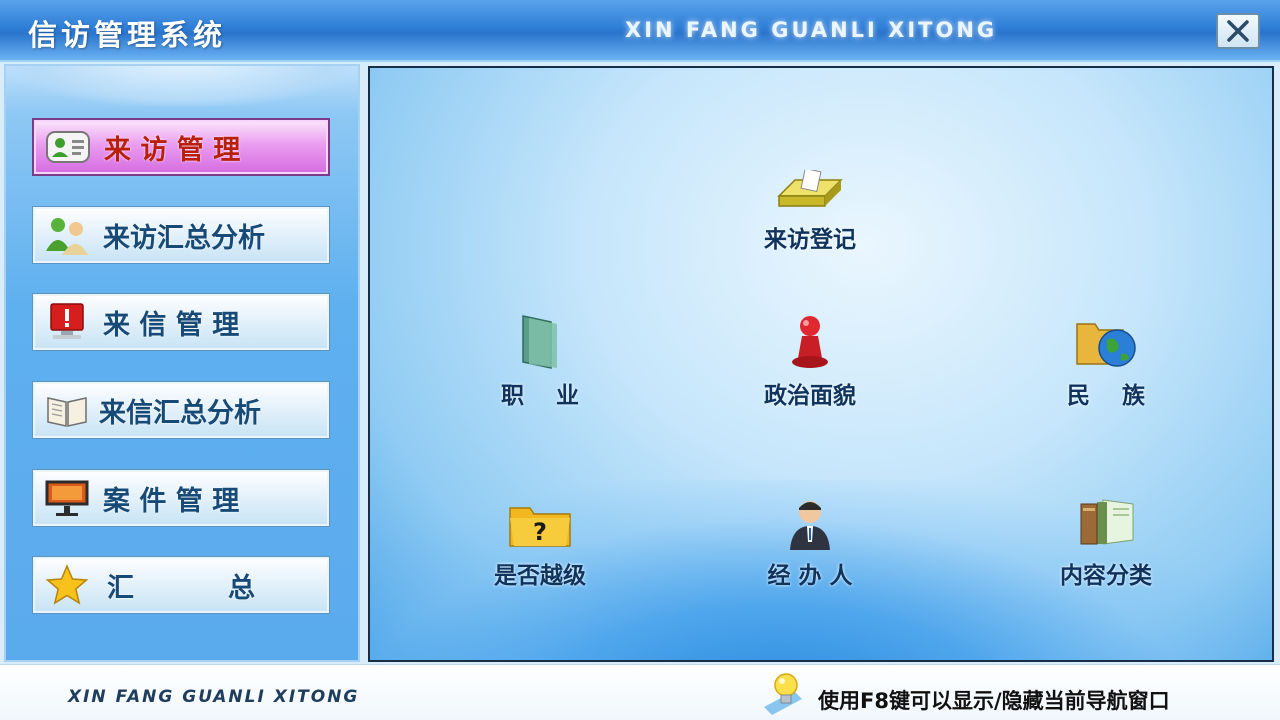  What do you see at coordinates (67, 235) in the screenshot?
I see `users-icon` at bounding box center [67, 235].